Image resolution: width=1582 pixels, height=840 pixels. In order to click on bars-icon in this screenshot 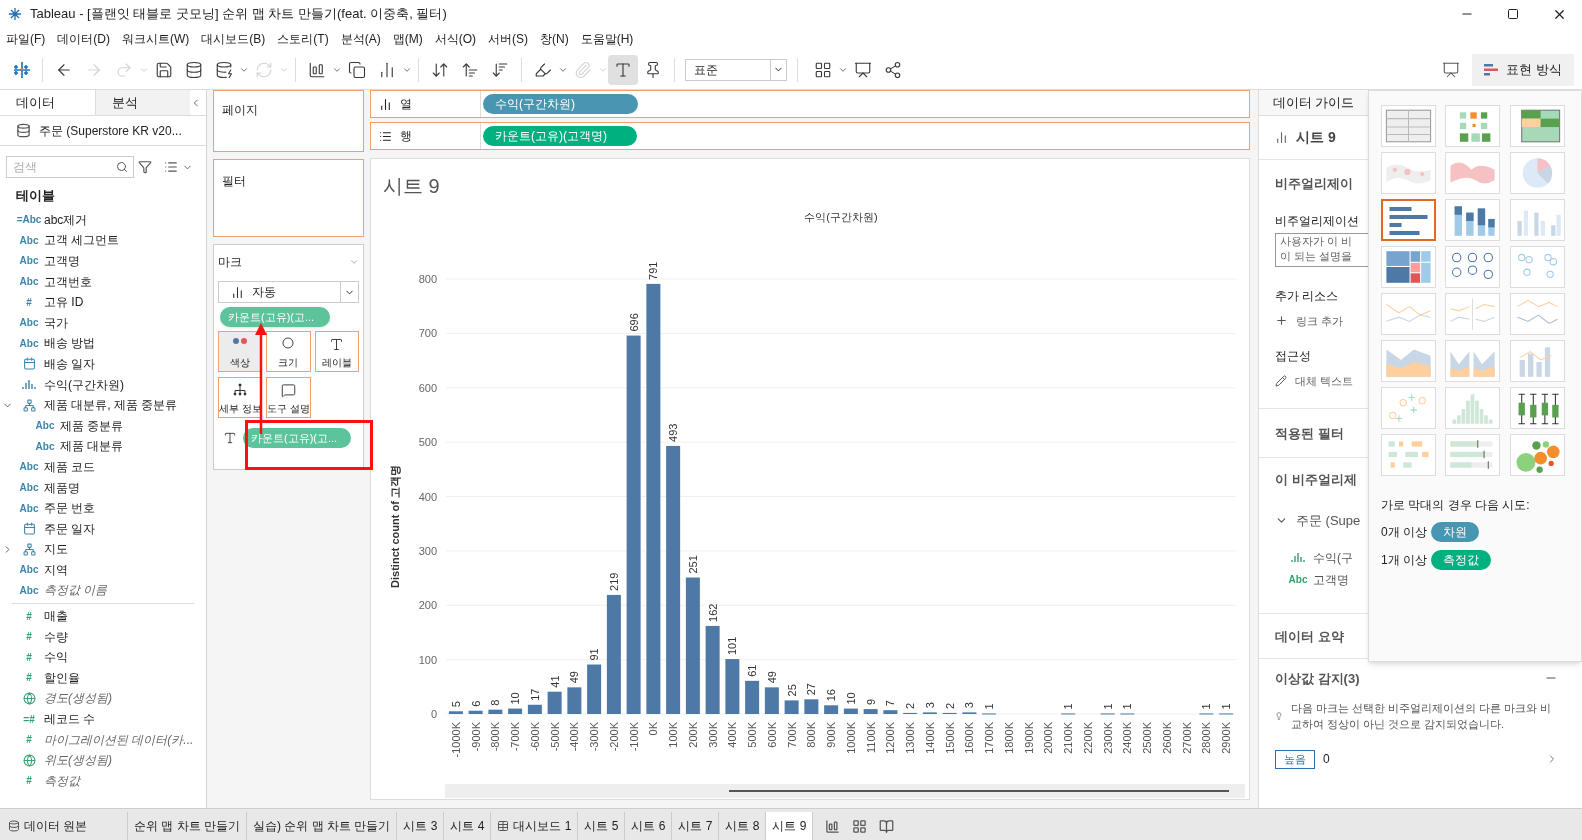, I will do `click(237, 292)`.